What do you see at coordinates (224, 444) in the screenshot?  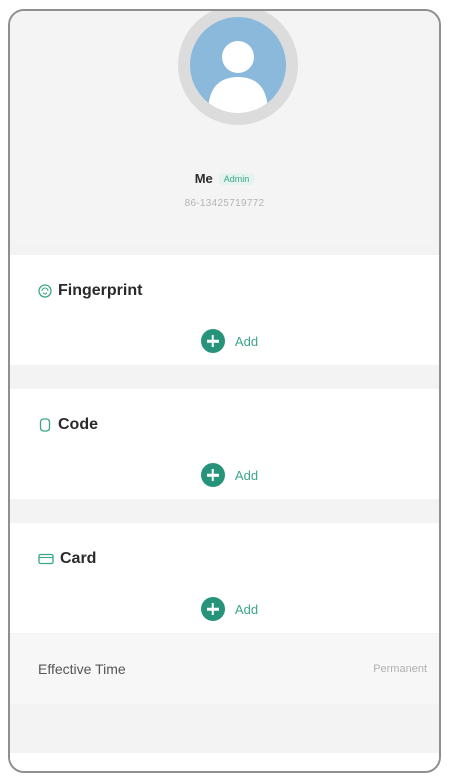 I see `code-section: Code Add` at bounding box center [224, 444].